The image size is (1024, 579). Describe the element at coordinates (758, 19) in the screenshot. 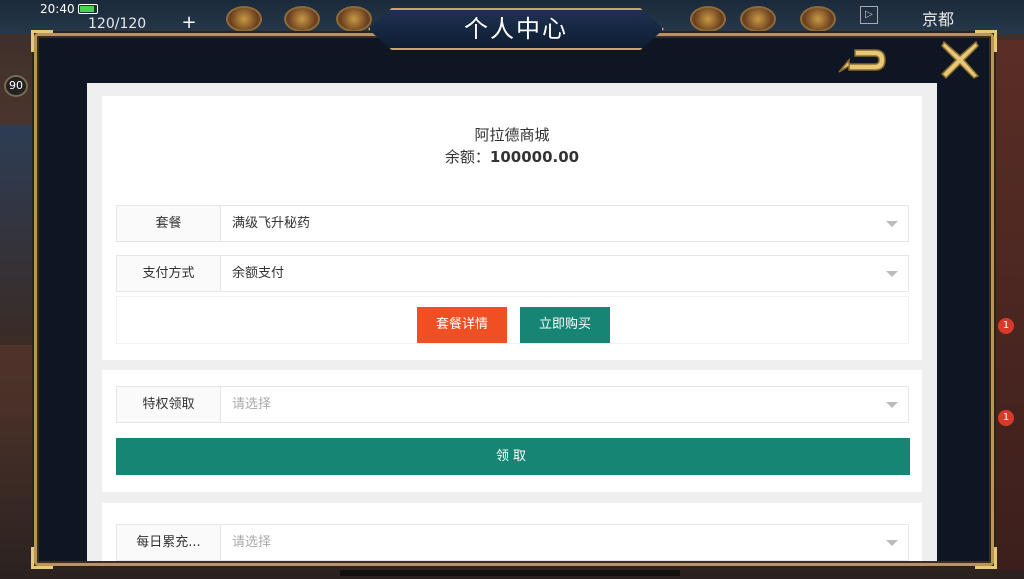

I see `gift-icon` at that location.